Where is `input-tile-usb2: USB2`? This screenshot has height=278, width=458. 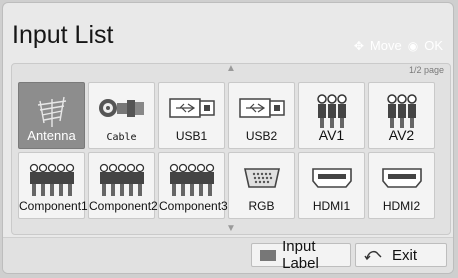 input-tile-usb2: USB2 is located at coordinates (261, 115).